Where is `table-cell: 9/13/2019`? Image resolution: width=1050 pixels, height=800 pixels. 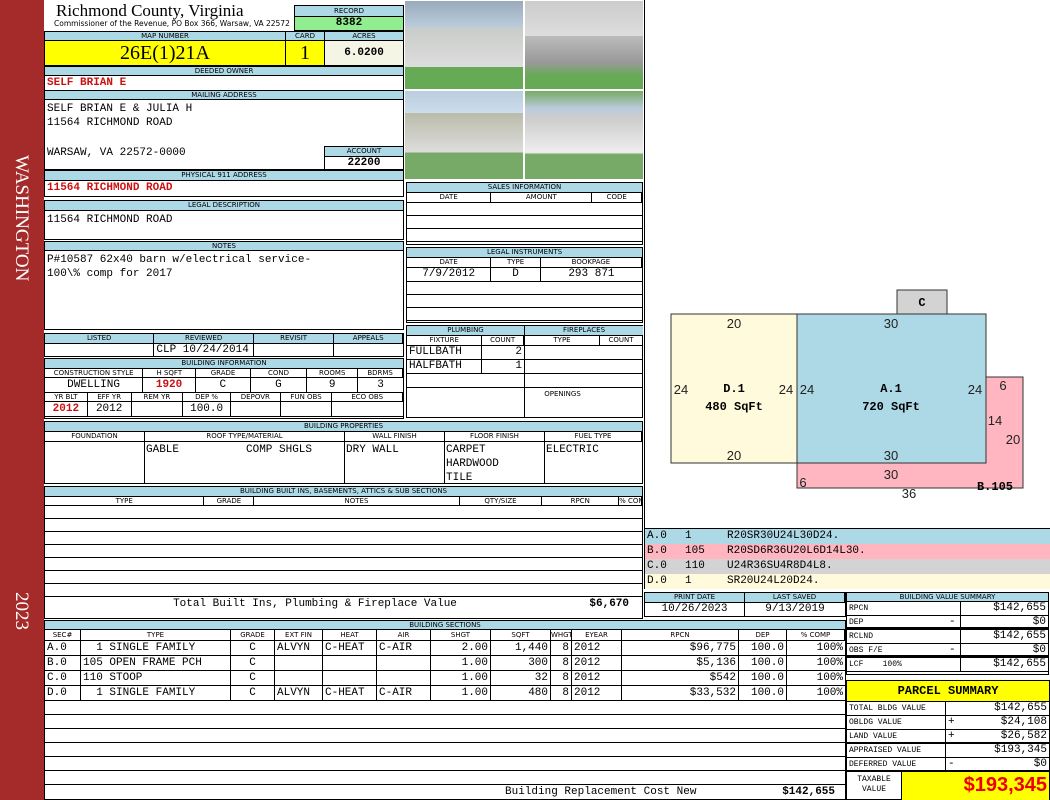 table-cell: 9/13/2019 is located at coordinates (795, 609).